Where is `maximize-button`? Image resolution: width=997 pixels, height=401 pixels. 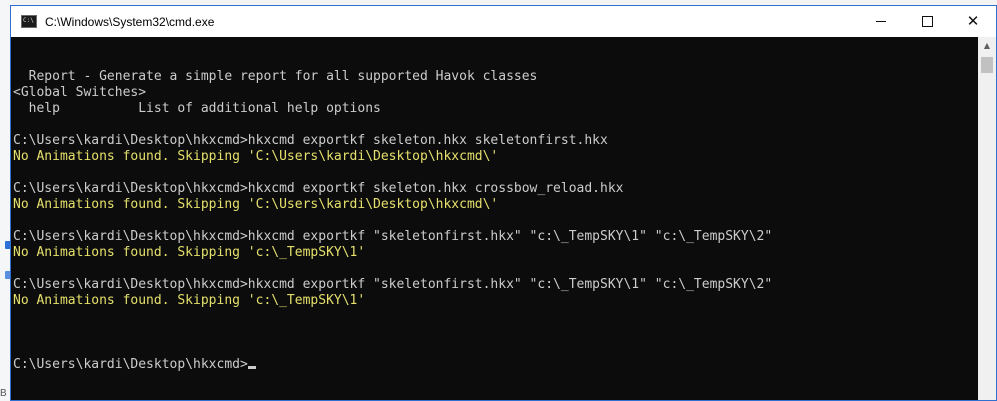
maximize-button is located at coordinates (927, 21).